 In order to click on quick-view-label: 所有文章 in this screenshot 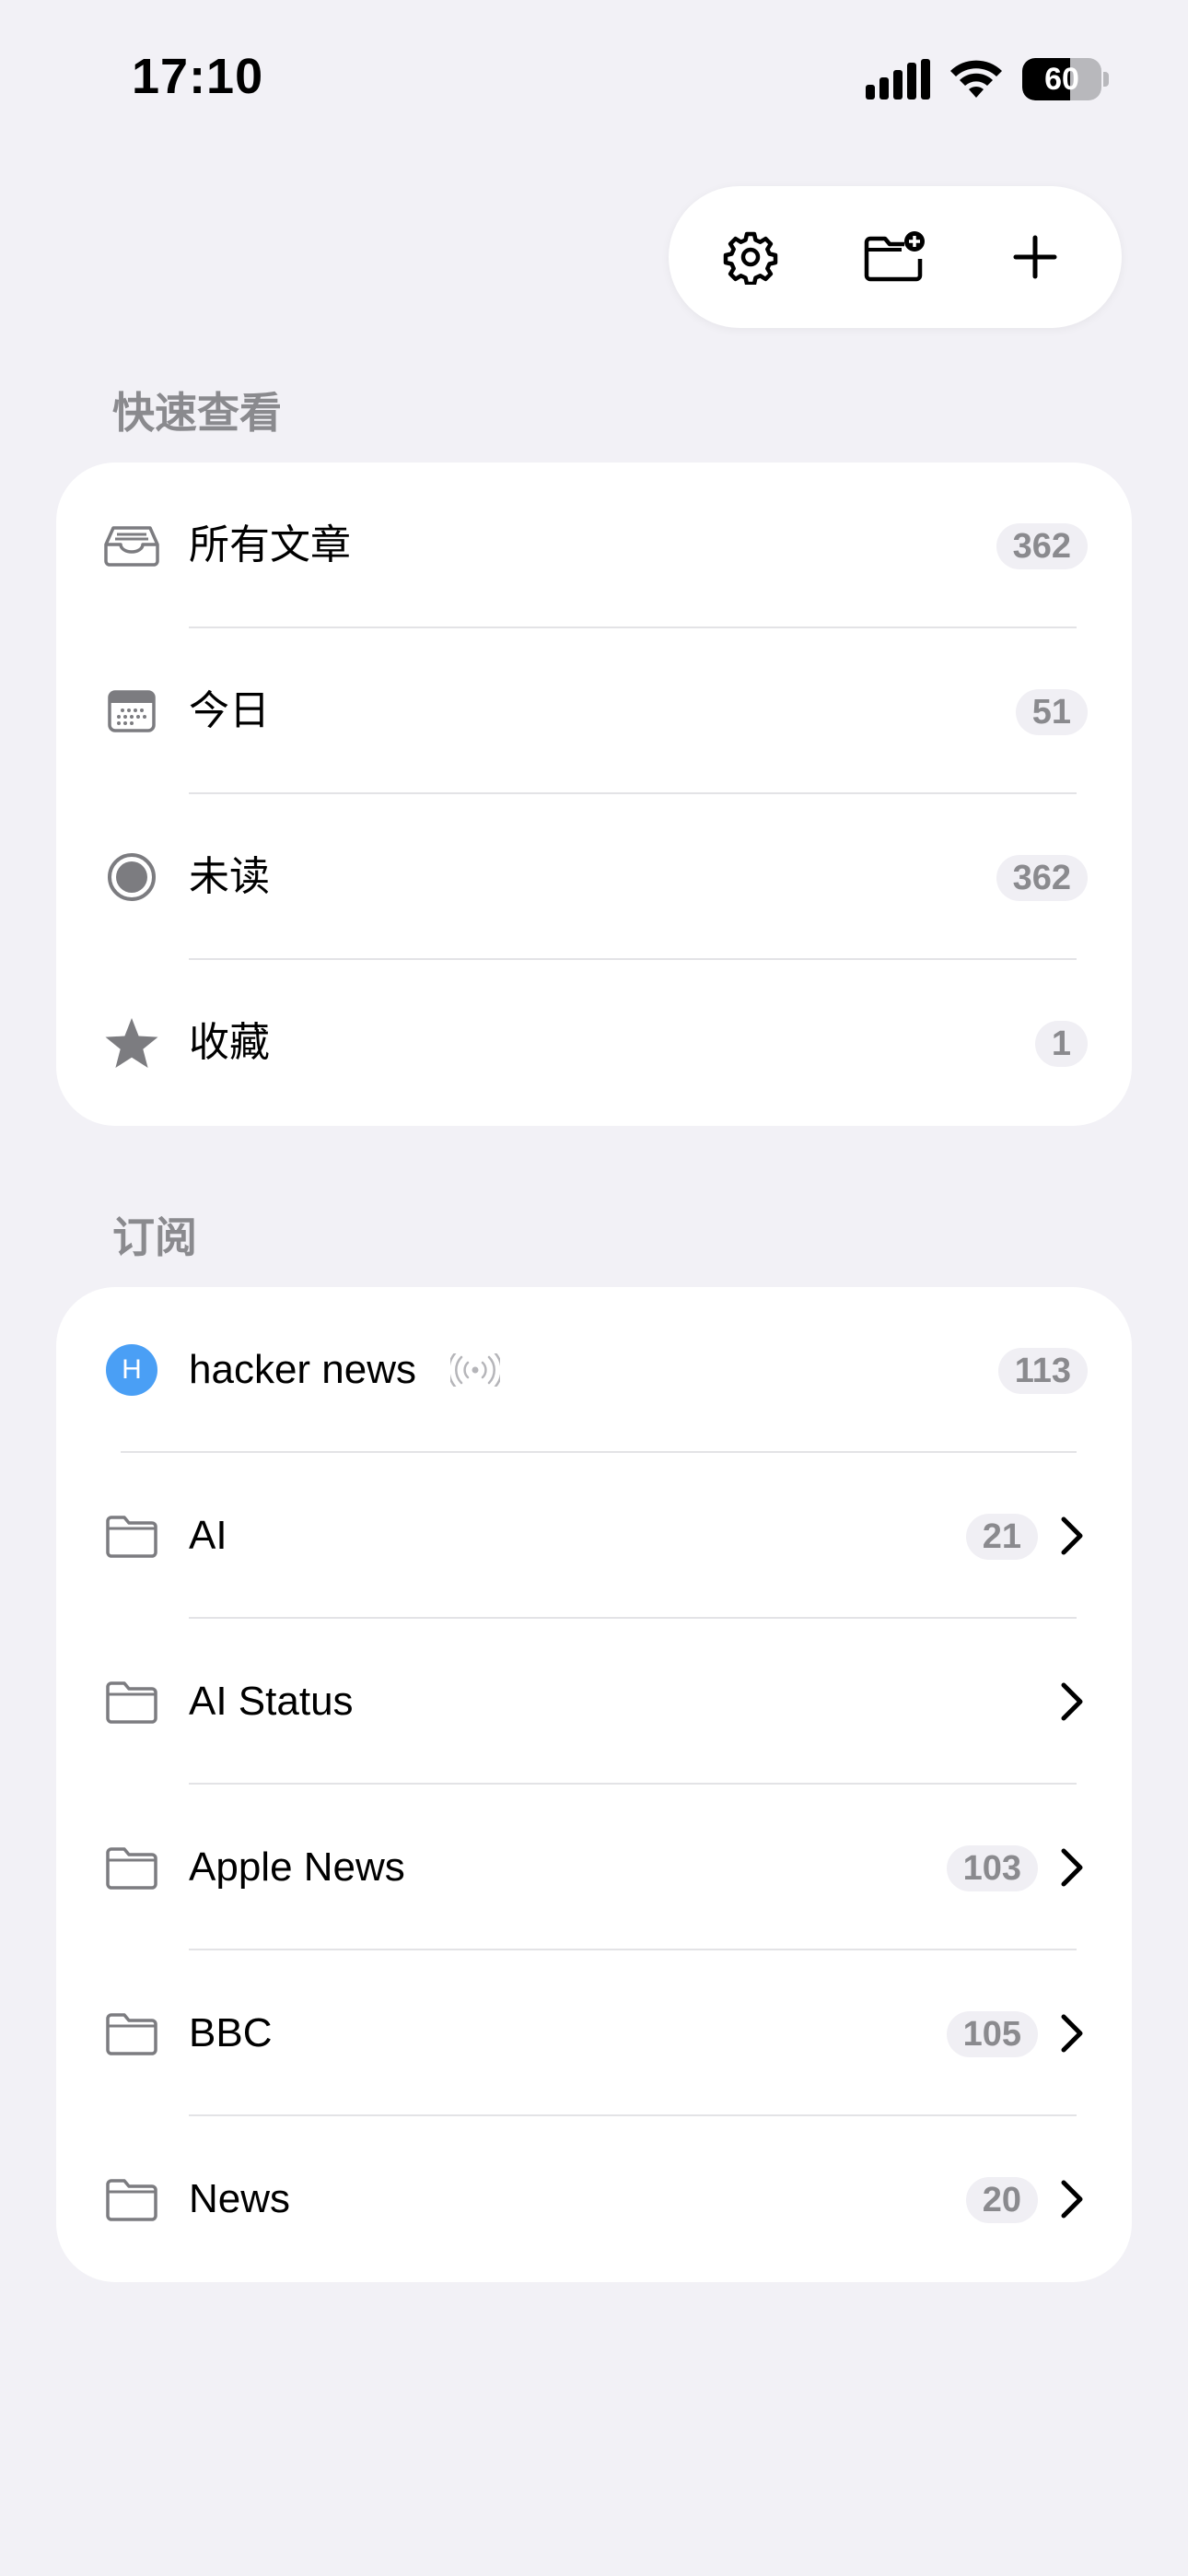, I will do `click(270, 545)`.